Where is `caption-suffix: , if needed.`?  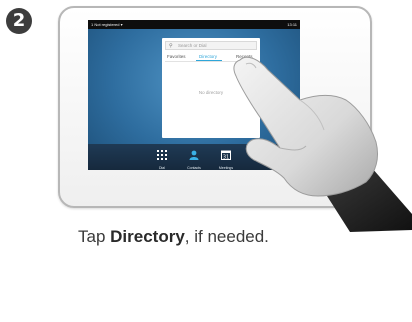
caption-suffix: , if needed. is located at coordinates (226, 236).